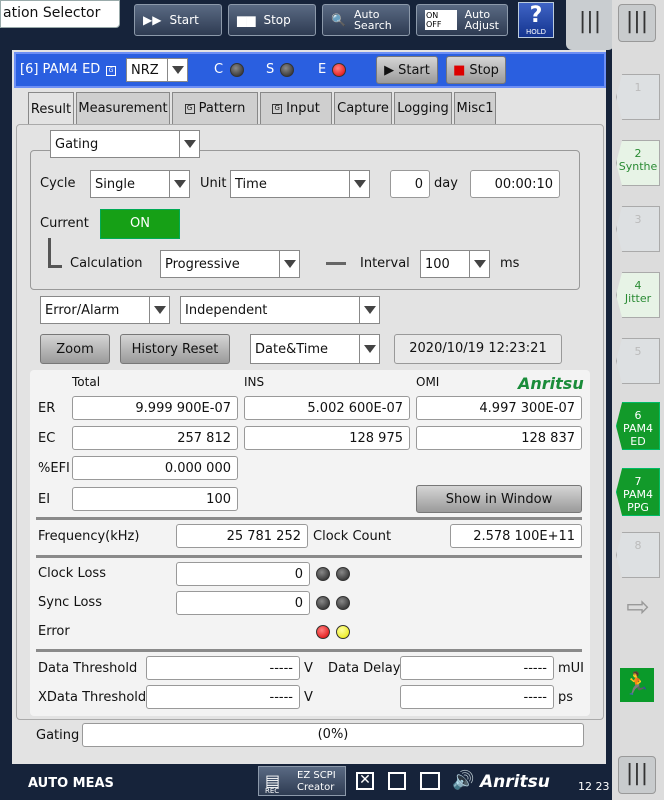  What do you see at coordinates (638, 415) in the screenshot?
I see `module-tab-6-number: 6` at bounding box center [638, 415].